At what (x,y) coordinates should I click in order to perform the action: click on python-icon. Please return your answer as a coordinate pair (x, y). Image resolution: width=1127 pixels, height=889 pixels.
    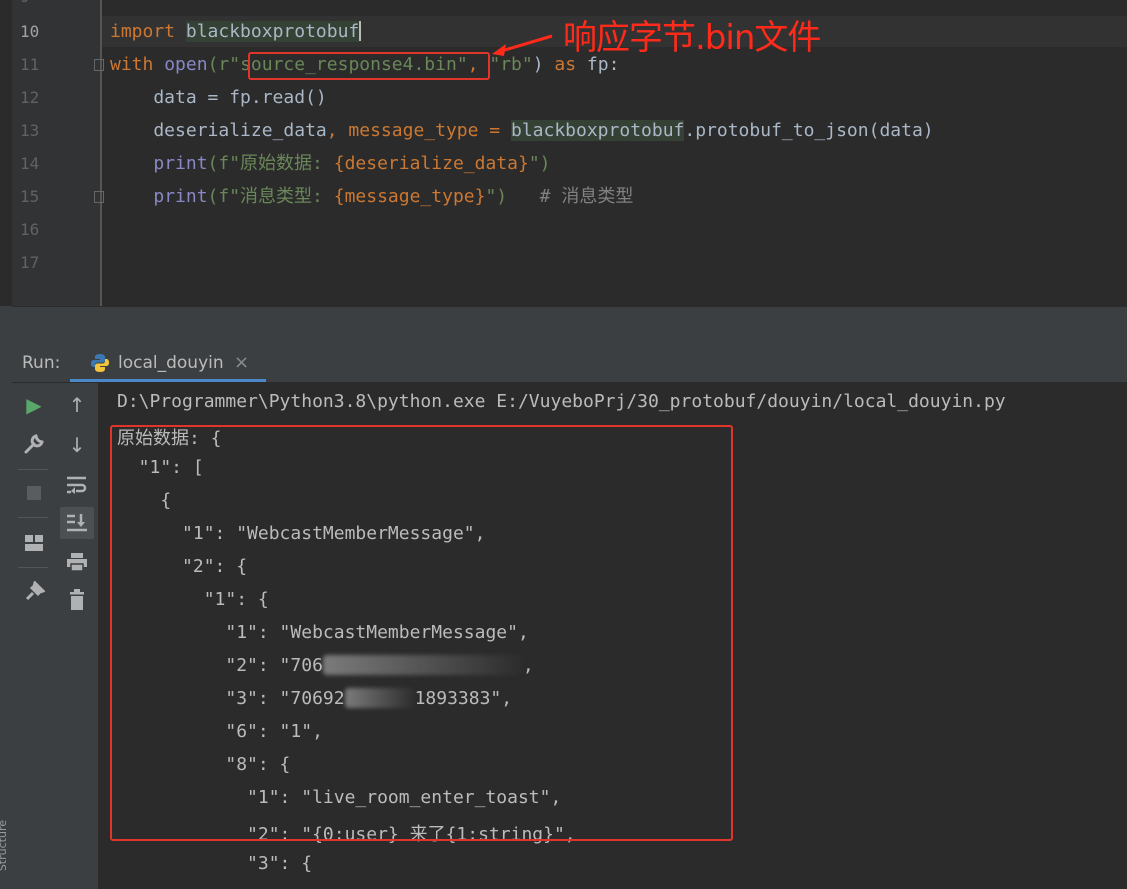
    Looking at the image, I should click on (100, 363).